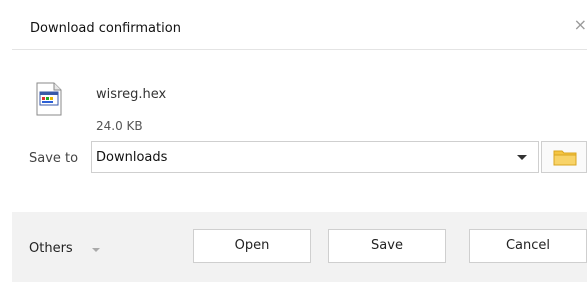 This screenshot has height=282, width=587. I want to click on cancel-button: Cancel, so click(528, 246).